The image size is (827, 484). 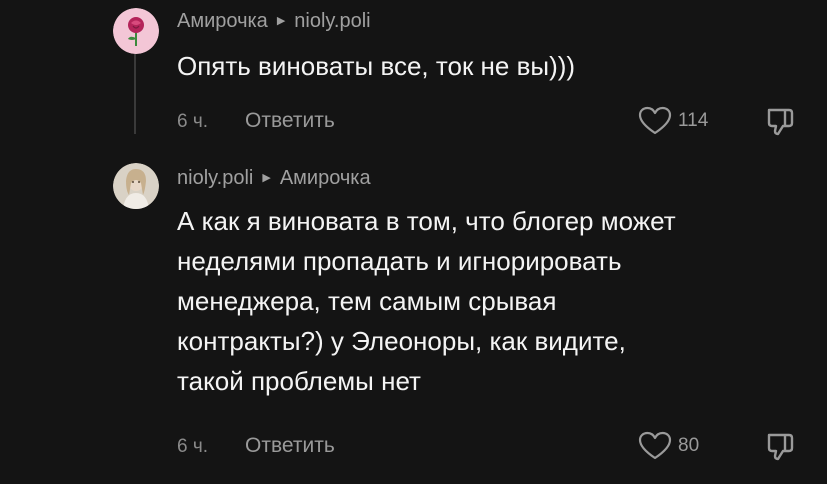 I want to click on like-count: 80, so click(x=689, y=445).